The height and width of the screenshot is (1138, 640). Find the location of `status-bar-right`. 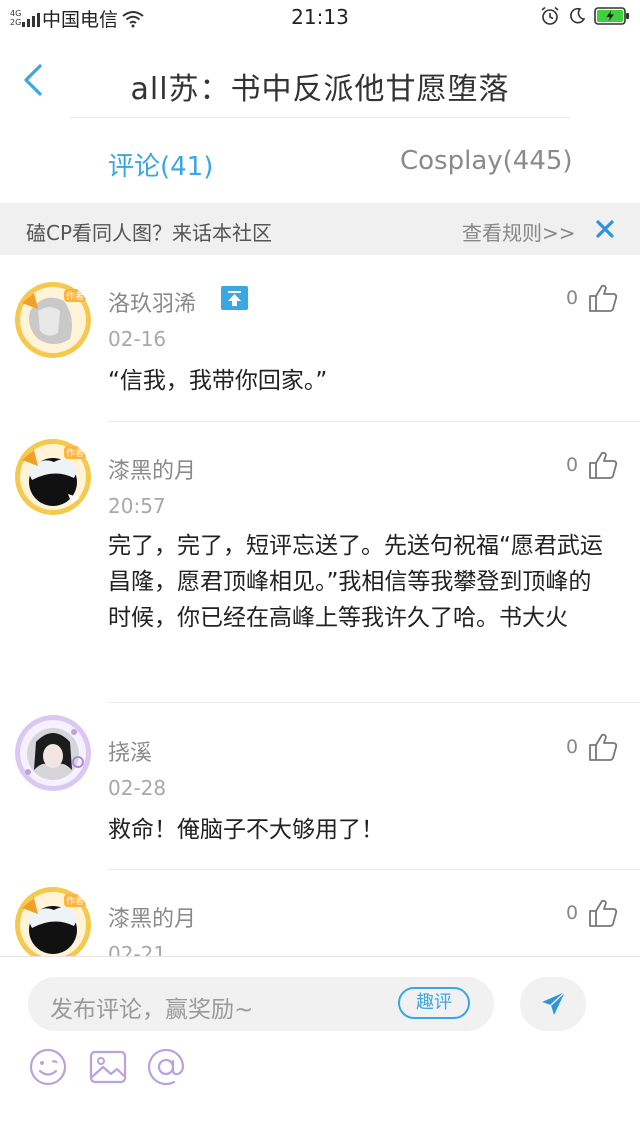

status-bar-right is located at coordinates (585, 16).